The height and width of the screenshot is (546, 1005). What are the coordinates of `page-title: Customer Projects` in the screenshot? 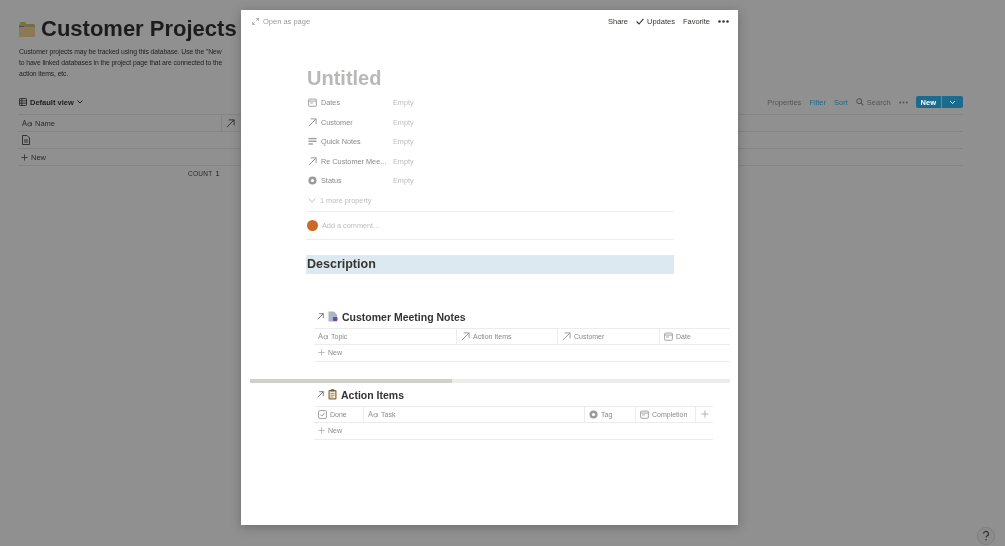 It's located at (139, 29).